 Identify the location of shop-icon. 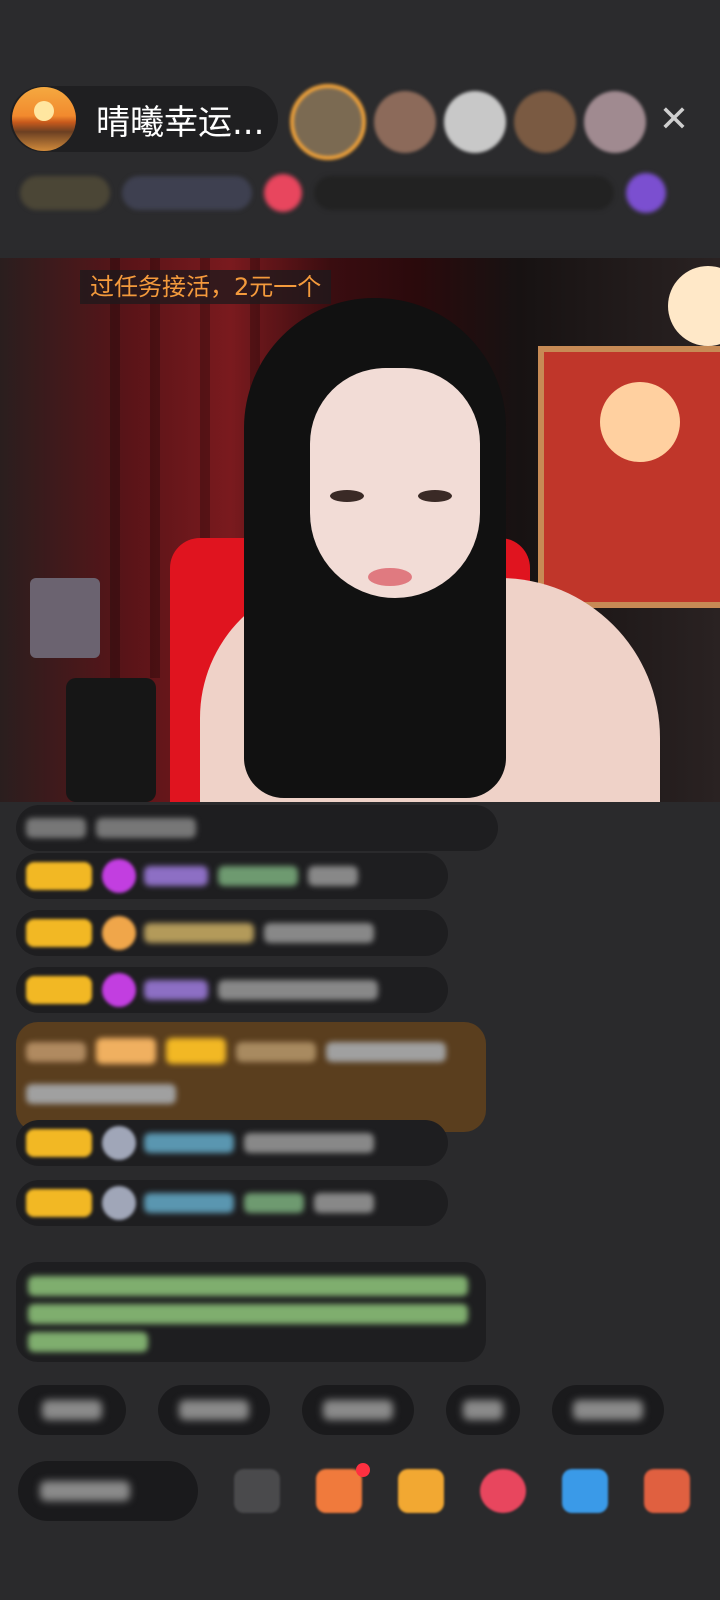
(421, 1491).